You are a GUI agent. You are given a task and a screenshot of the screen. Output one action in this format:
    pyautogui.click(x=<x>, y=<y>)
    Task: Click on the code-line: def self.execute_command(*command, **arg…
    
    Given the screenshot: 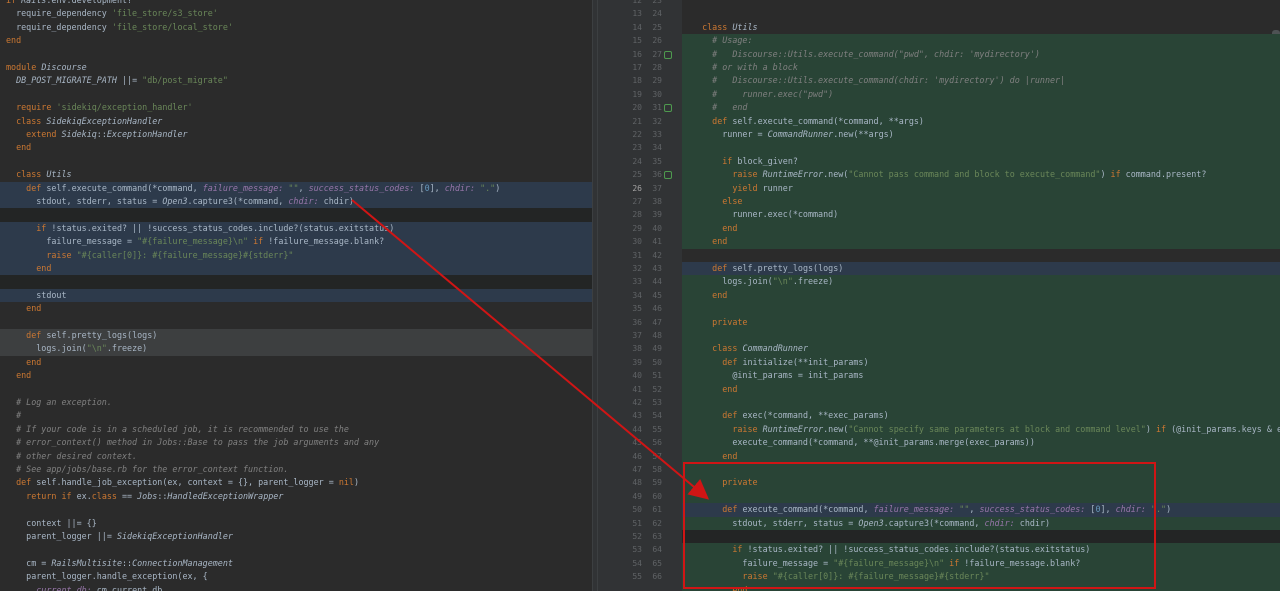 What is the action you would take?
    pyautogui.click(x=981, y=121)
    